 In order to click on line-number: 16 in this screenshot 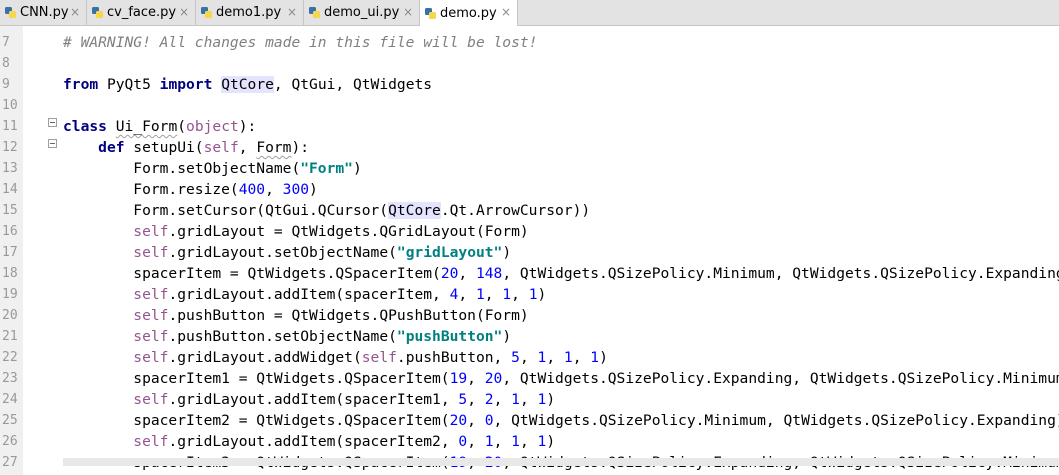, I will do `click(10, 231)`.